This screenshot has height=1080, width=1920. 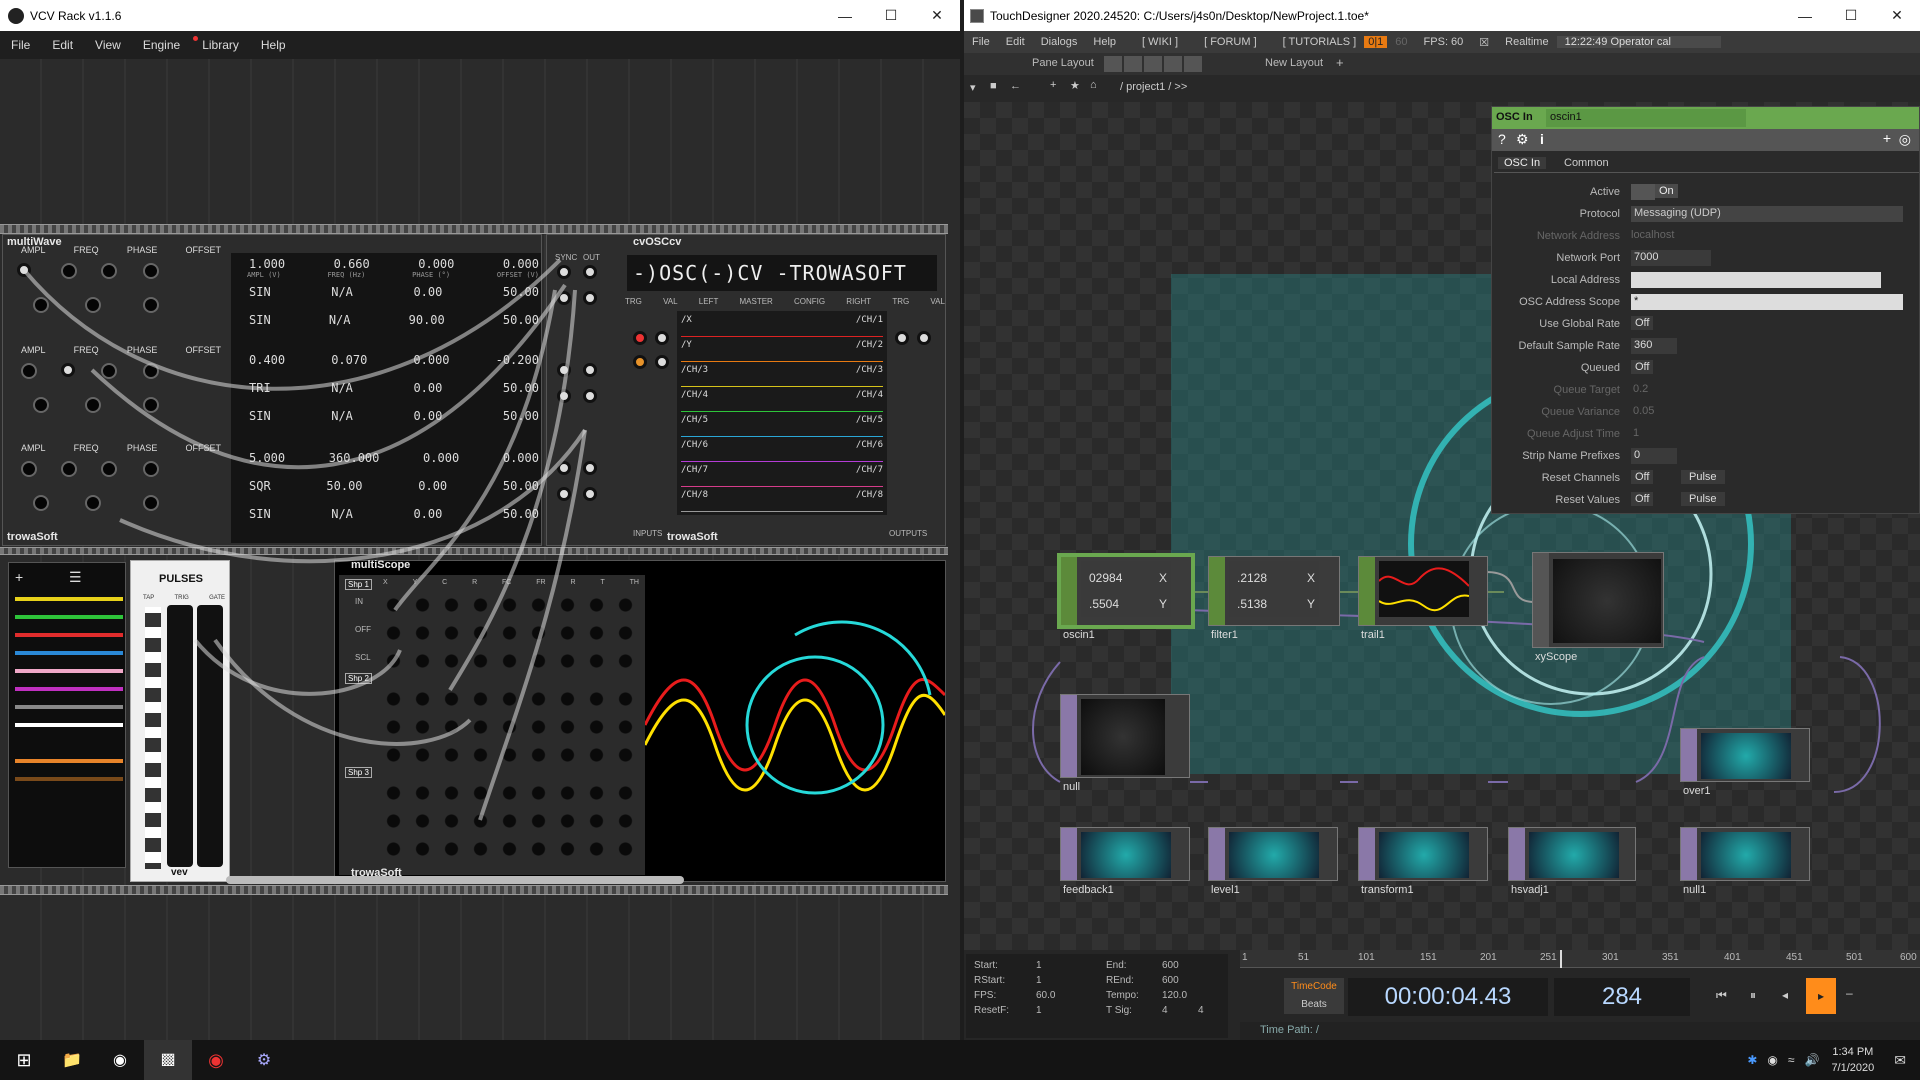 What do you see at coordinates (1039, 965) in the screenshot?
I see `start-value: 1` at bounding box center [1039, 965].